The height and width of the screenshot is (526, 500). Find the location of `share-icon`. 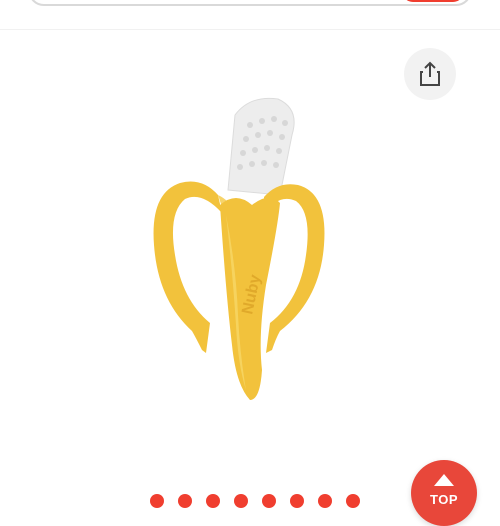

share-icon is located at coordinates (430, 73).